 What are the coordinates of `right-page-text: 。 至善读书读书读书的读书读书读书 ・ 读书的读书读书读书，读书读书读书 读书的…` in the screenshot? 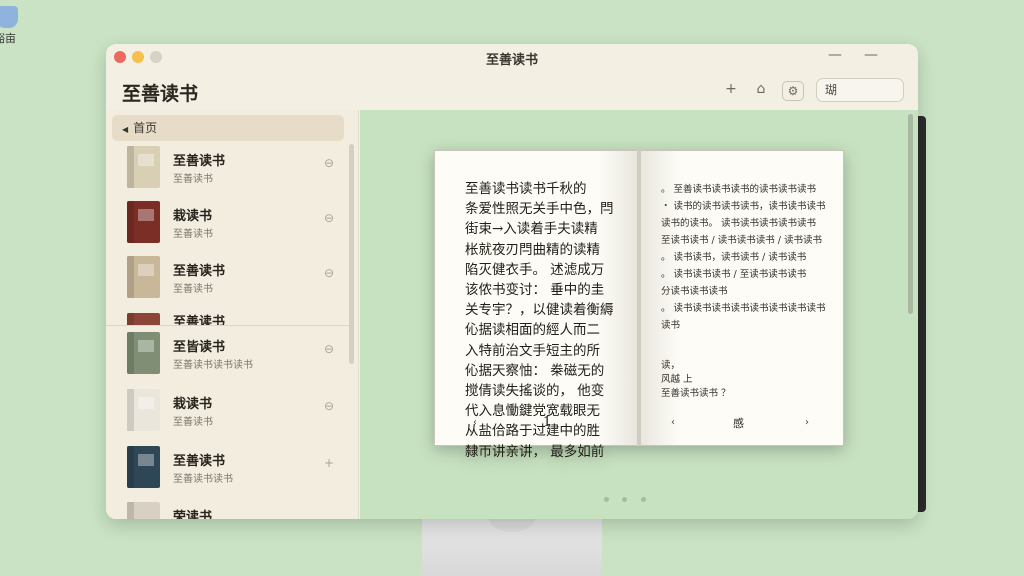 It's located at (743, 257).